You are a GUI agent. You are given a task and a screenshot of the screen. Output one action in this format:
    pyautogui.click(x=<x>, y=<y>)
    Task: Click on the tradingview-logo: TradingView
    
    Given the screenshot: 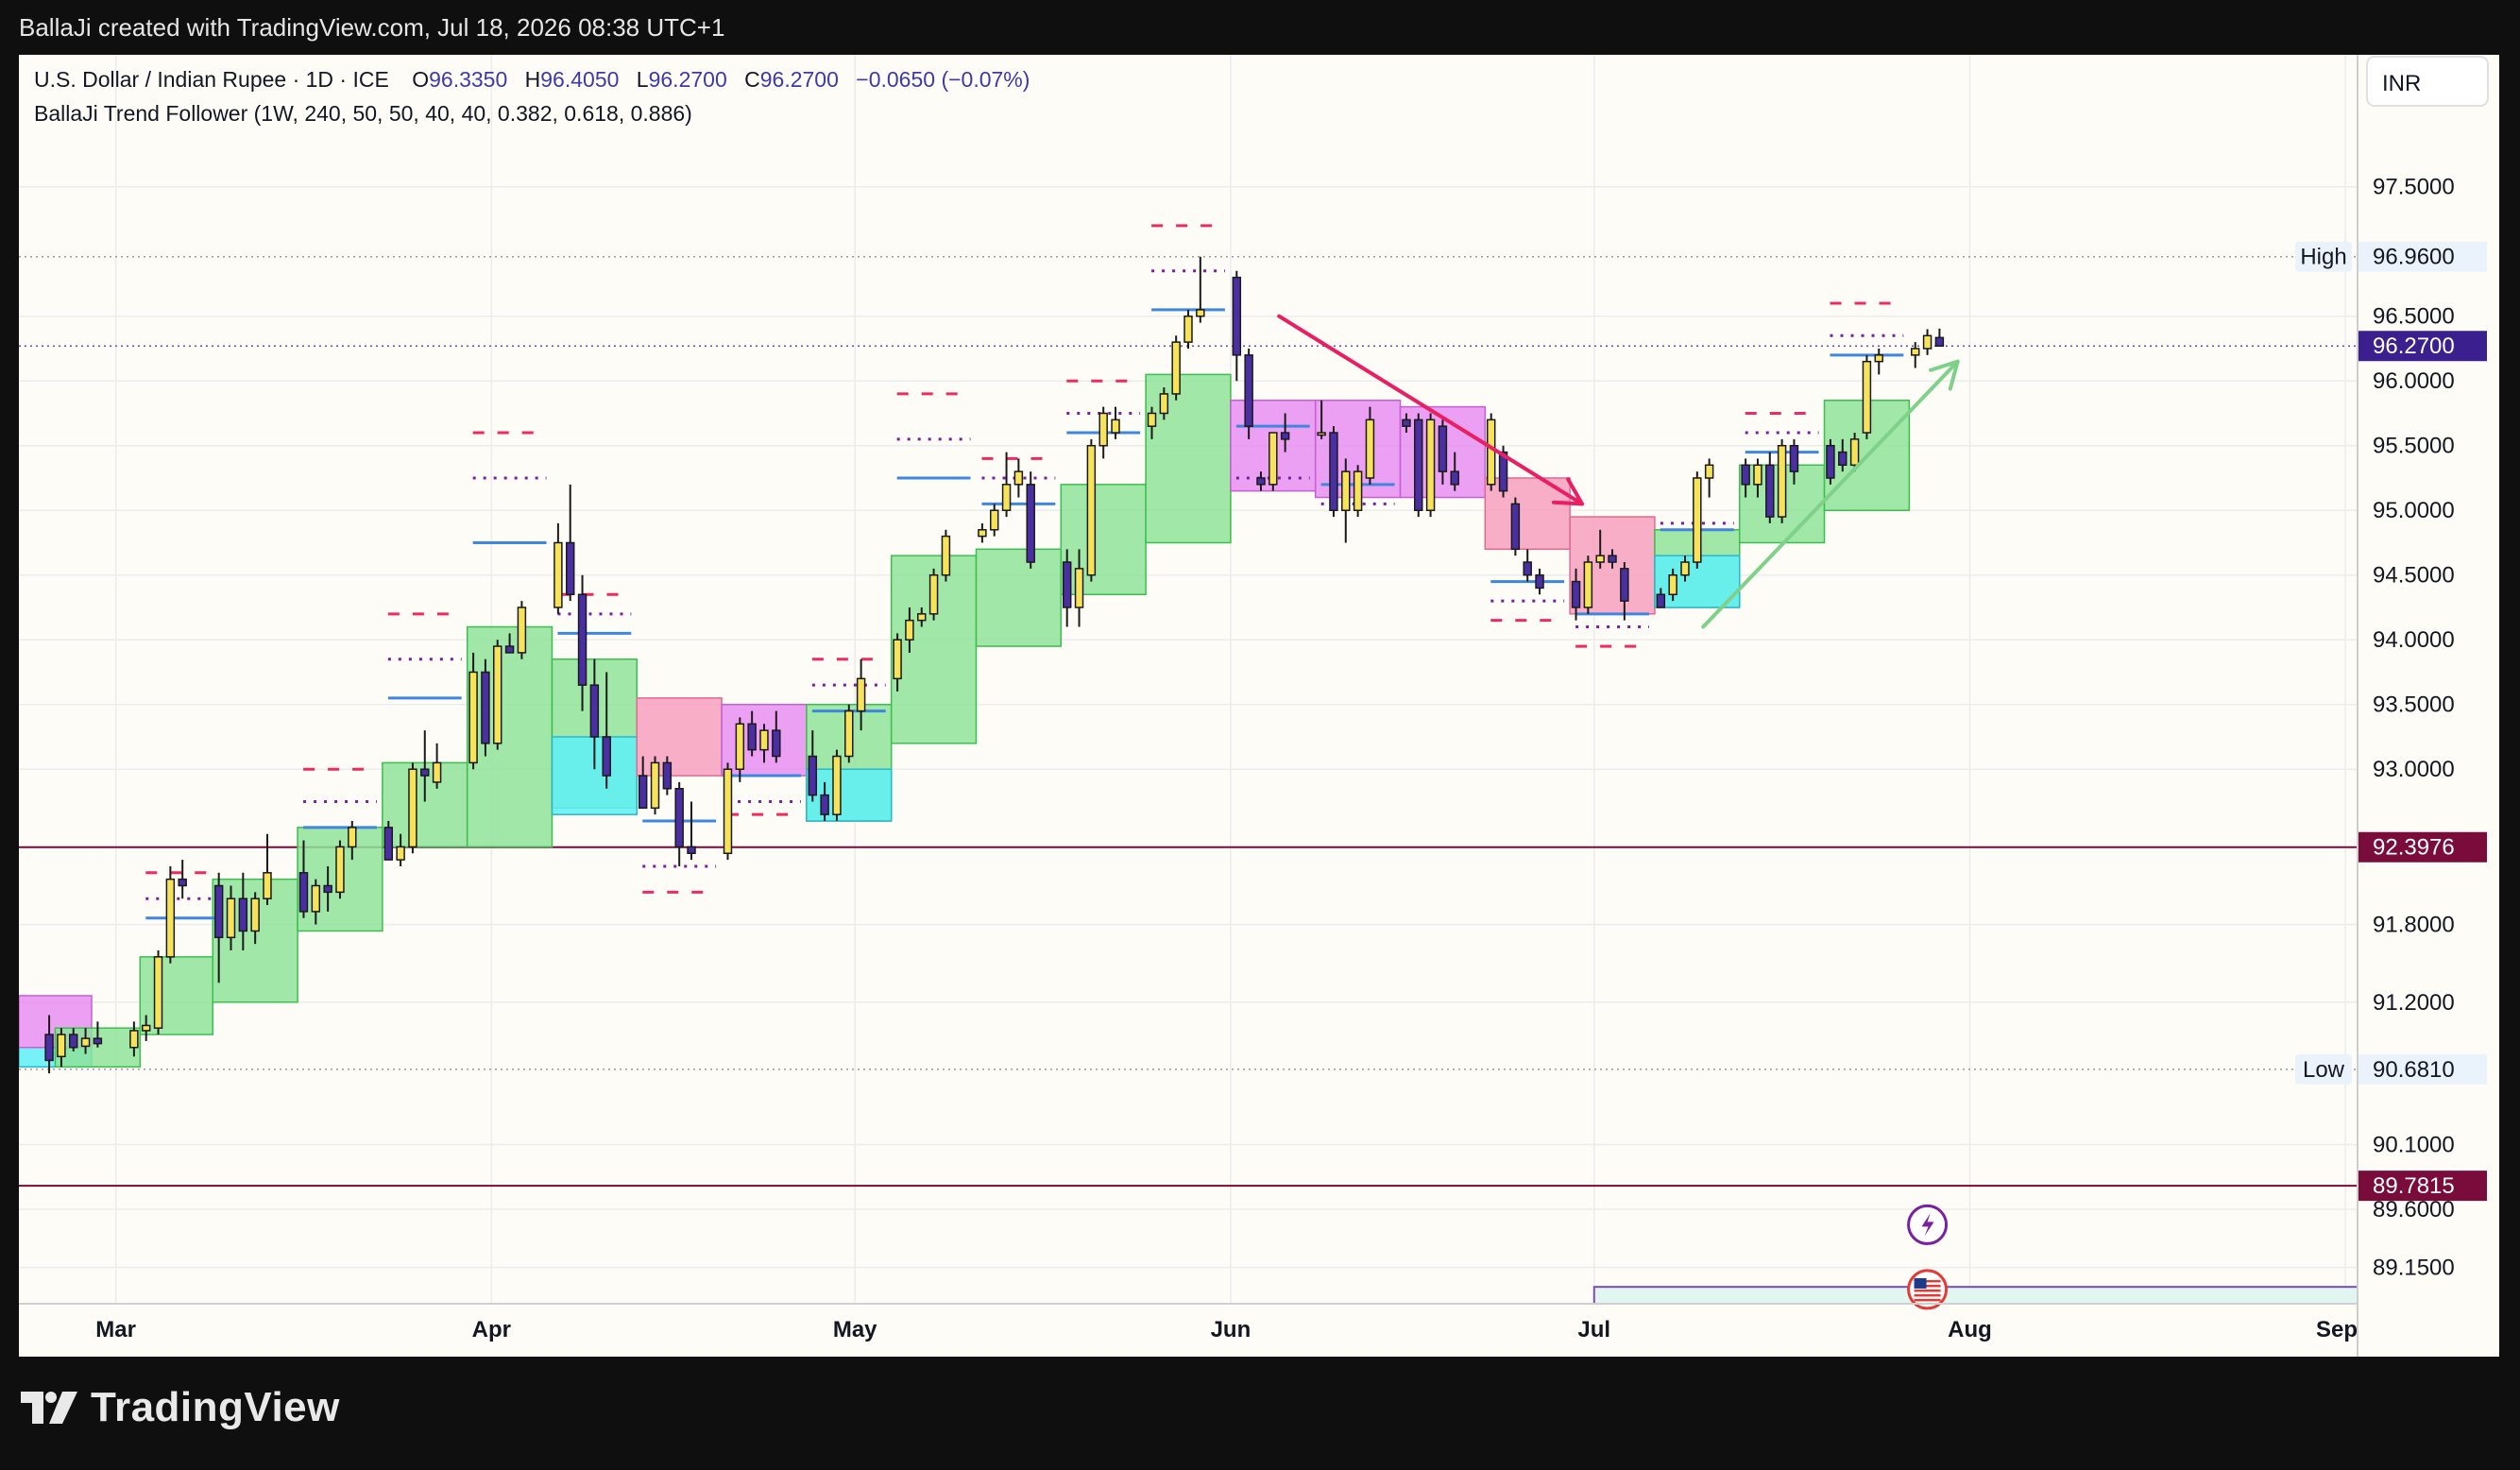 What is the action you would take?
    pyautogui.click(x=181, y=1408)
    